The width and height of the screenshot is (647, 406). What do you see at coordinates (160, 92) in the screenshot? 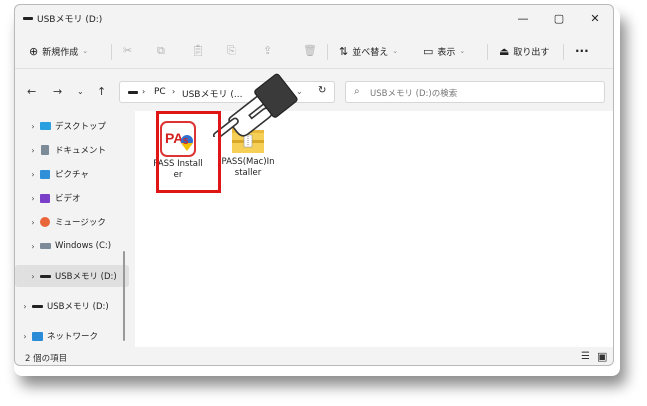
I see `breadcrumb-pc: PC` at bounding box center [160, 92].